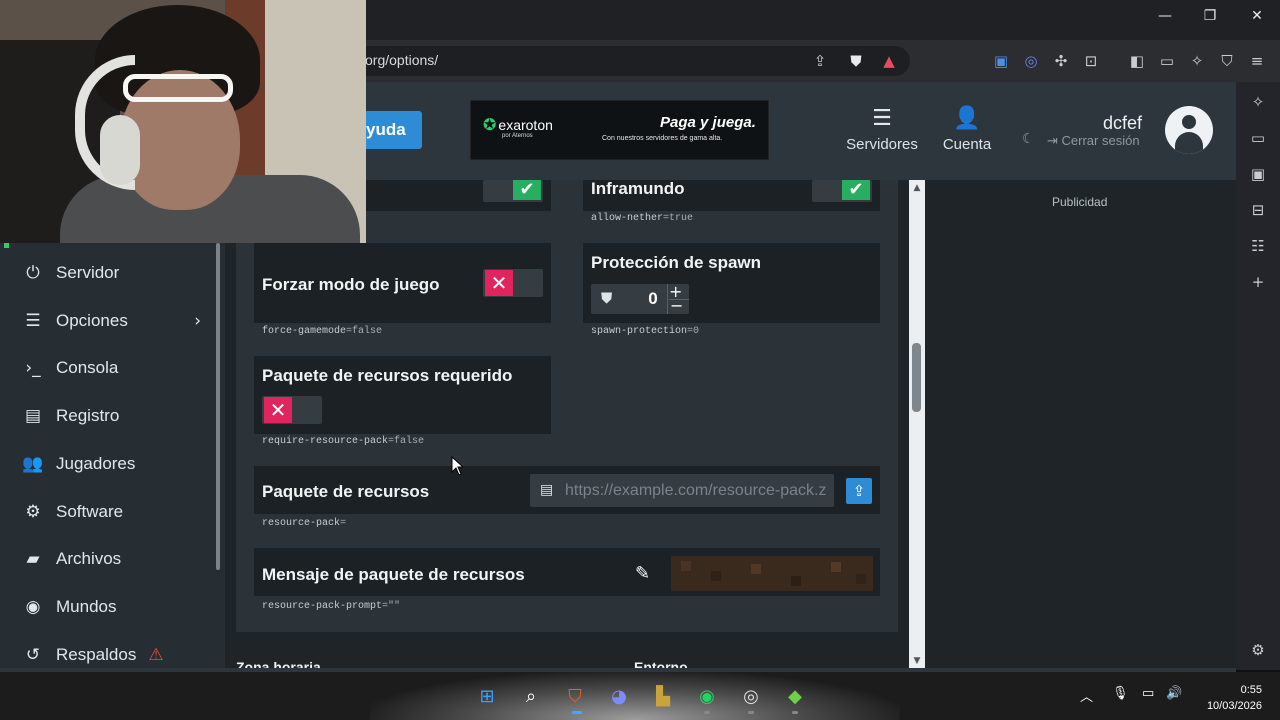 The image size is (1280, 720). Describe the element at coordinates (1031, 61) in the screenshot. I see `extension-2-icon: ◎` at that location.